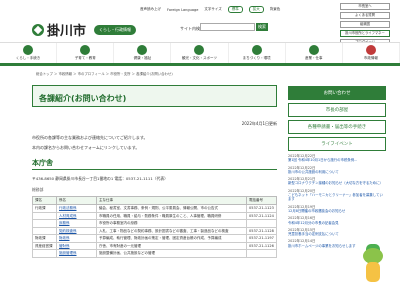 This screenshot has height=300, width=400. What do you see at coordinates (76, 238) in the screenshot?
I see `row-section-link: 財政係` at bounding box center [76, 238].